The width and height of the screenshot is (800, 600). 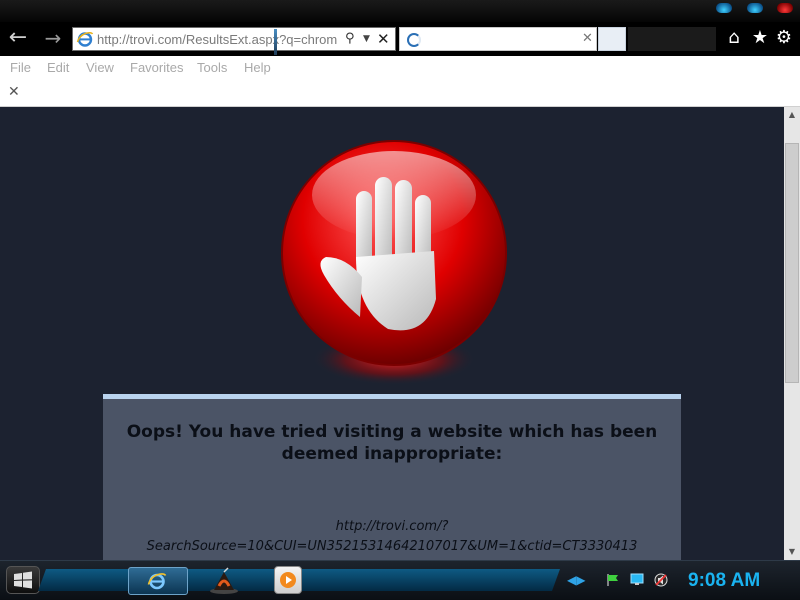 I want to click on forward-arrow-icon: →, so click(x=53, y=39).